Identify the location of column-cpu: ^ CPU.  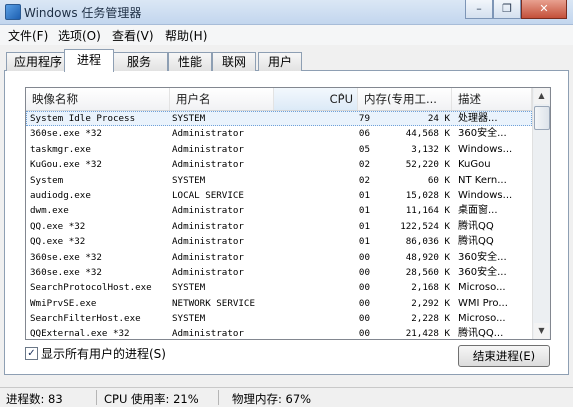
(316, 99).